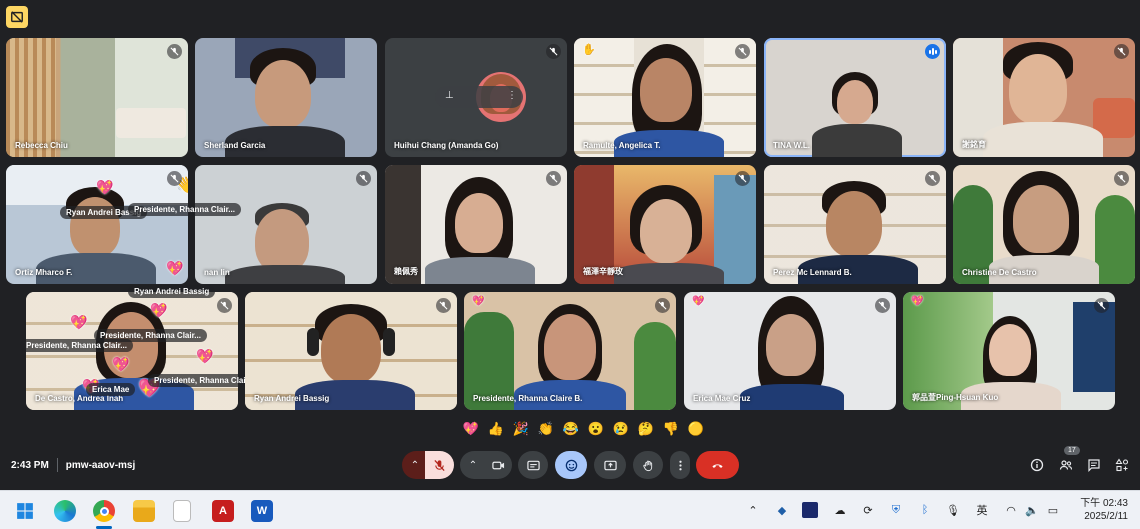 This screenshot has height=529, width=1140. Describe the element at coordinates (479, 97) in the screenshot. I see `tile-options-bar: ⊥ ⋮` at that location.